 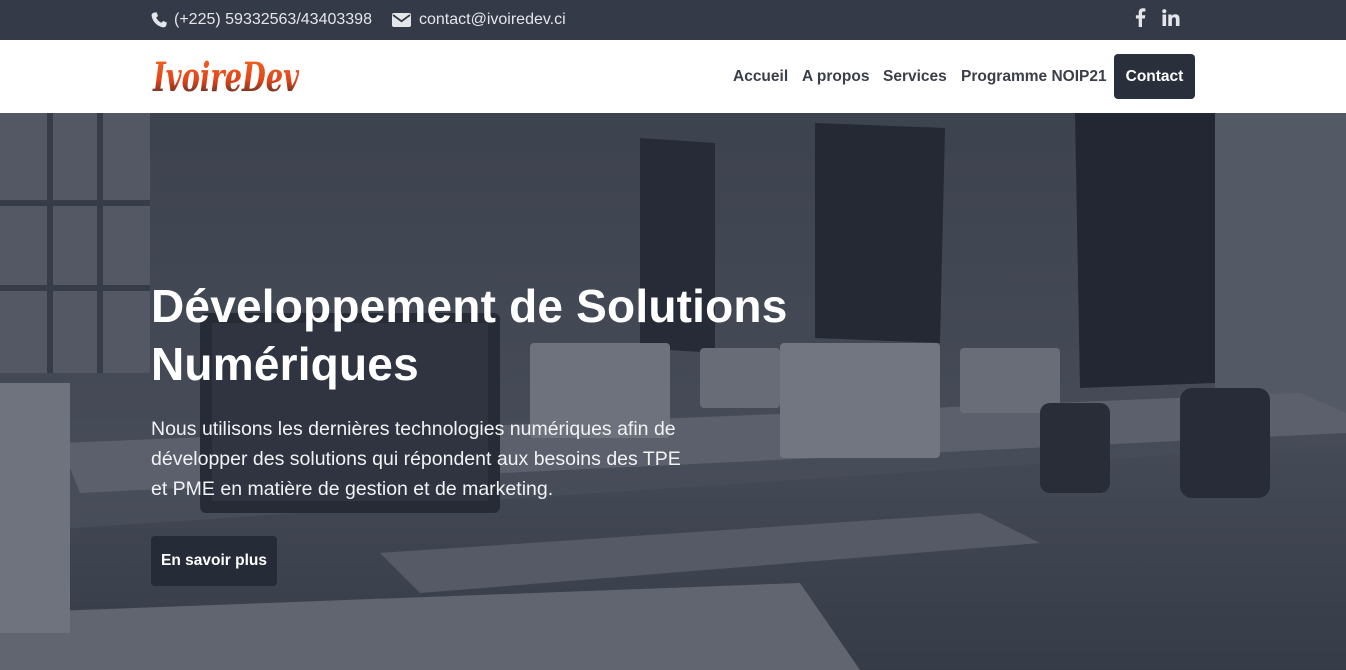 I want to click on nav-link-accueil: Accueil, so click(x=760, y=76).